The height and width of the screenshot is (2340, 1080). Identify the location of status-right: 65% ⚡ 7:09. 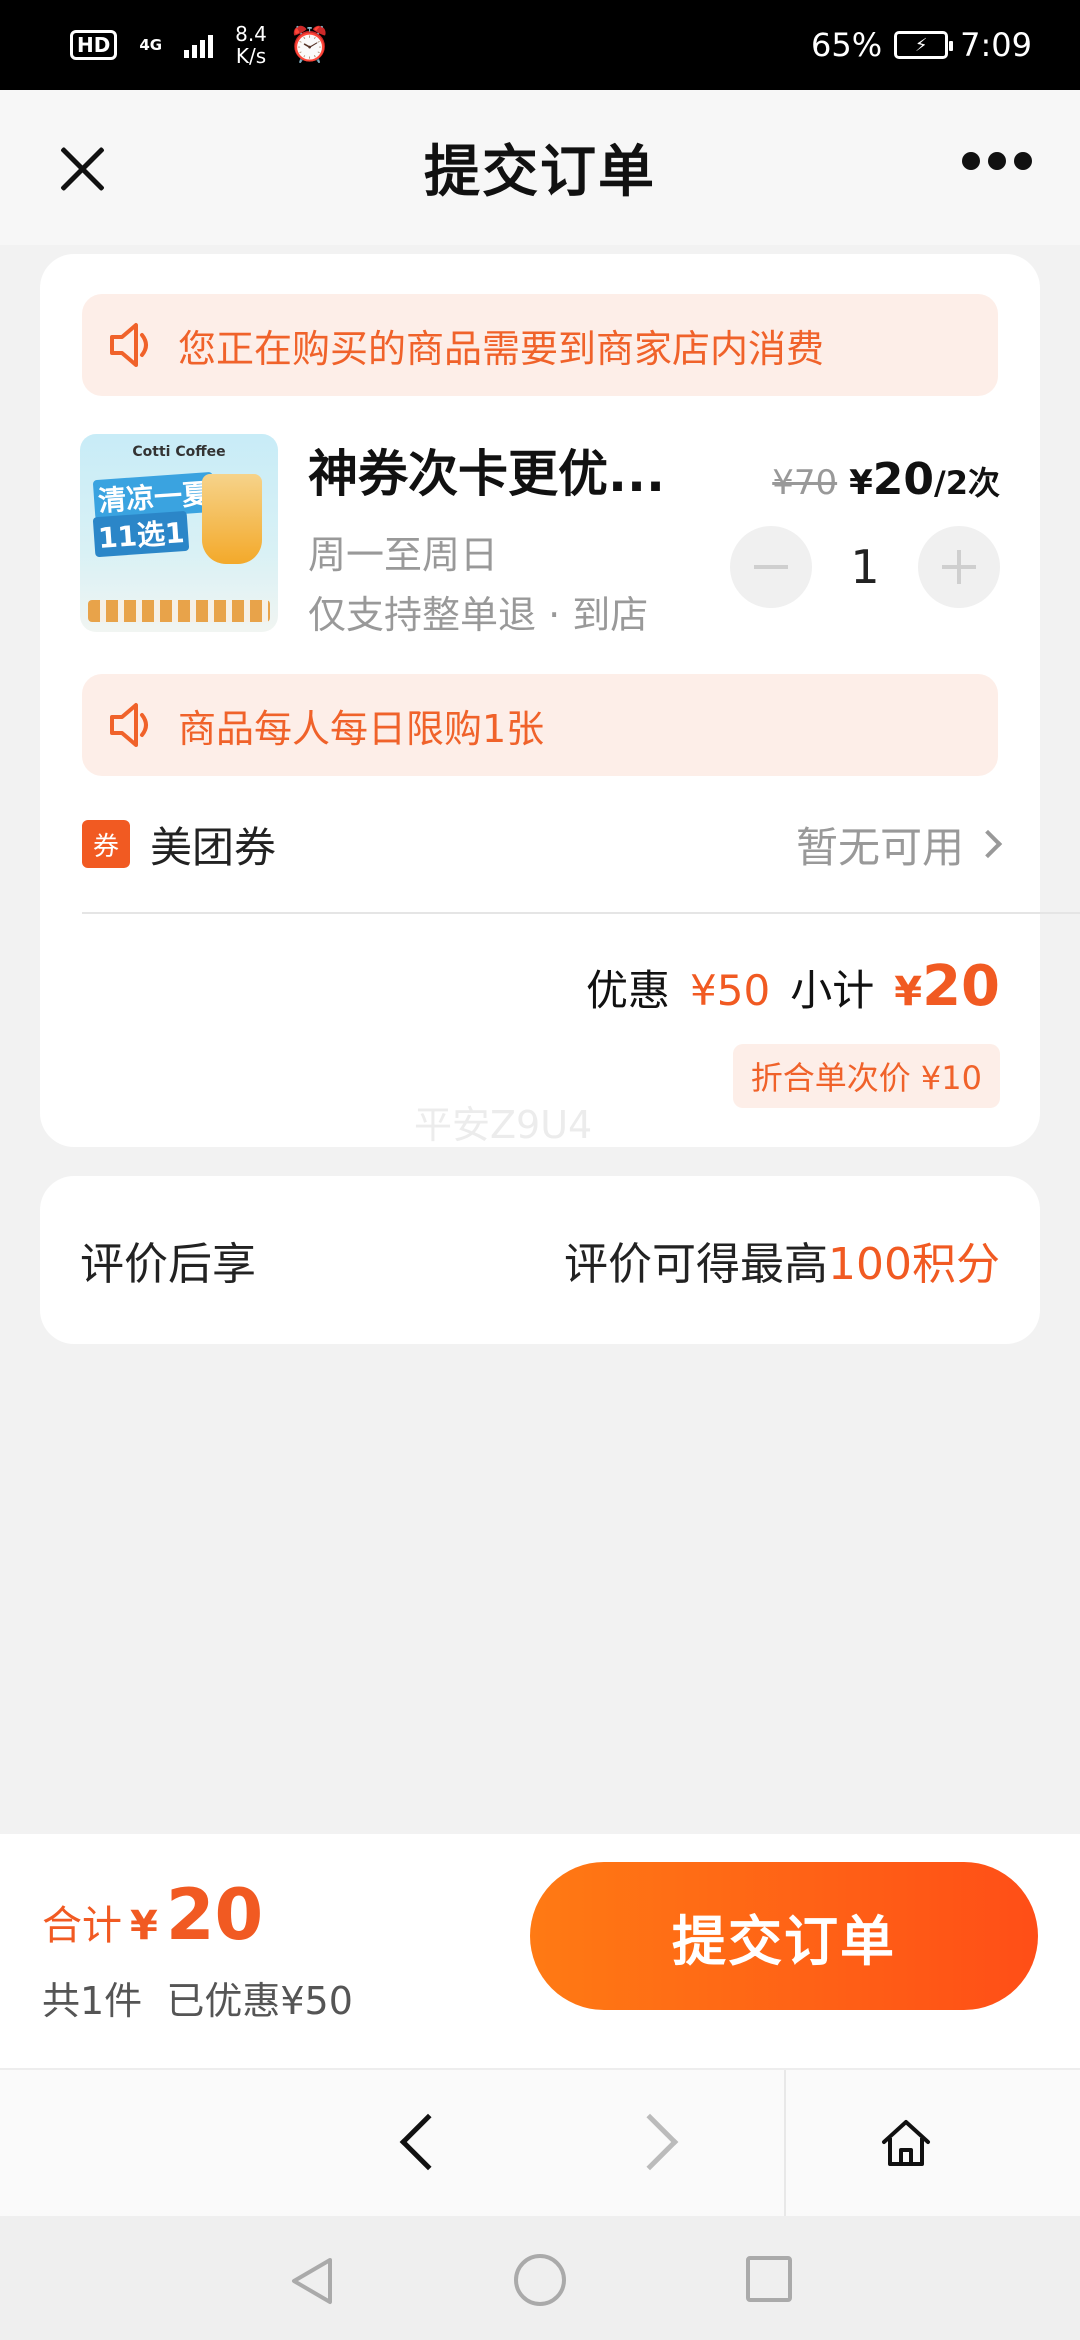
(921, 45).